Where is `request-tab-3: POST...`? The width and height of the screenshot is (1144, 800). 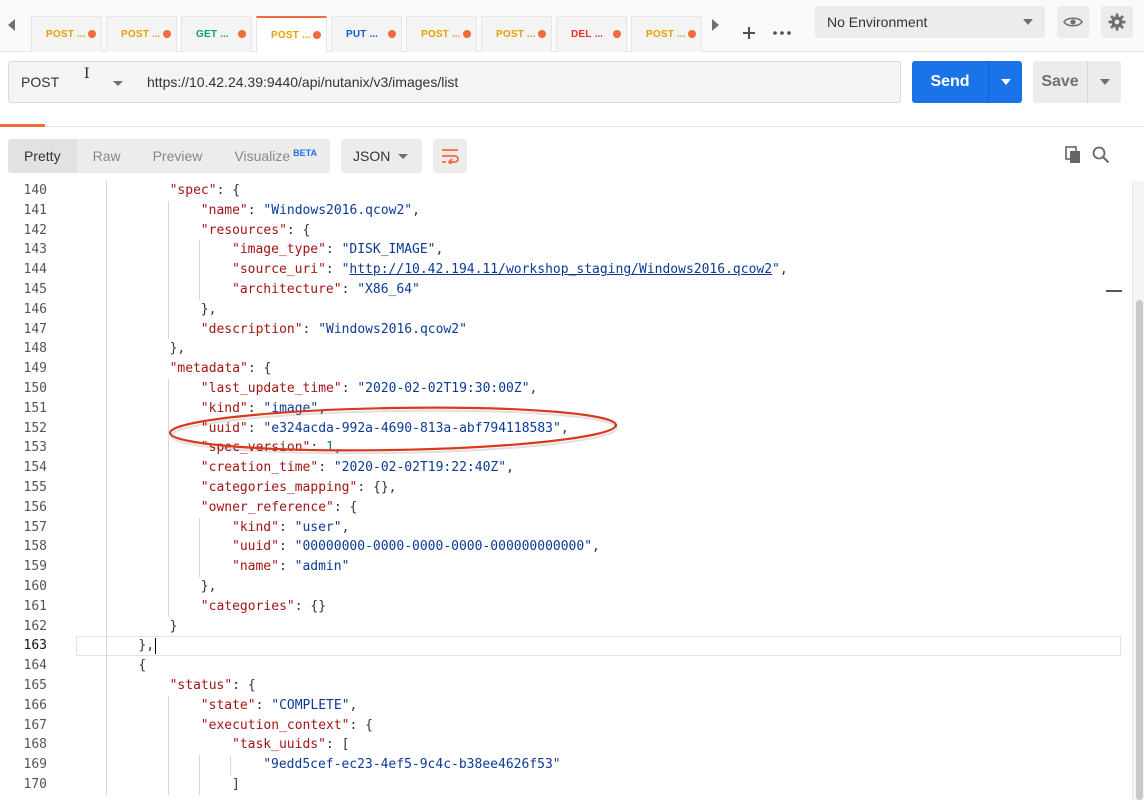
request-tab-3: POST... is located at coordinates (291, 34).